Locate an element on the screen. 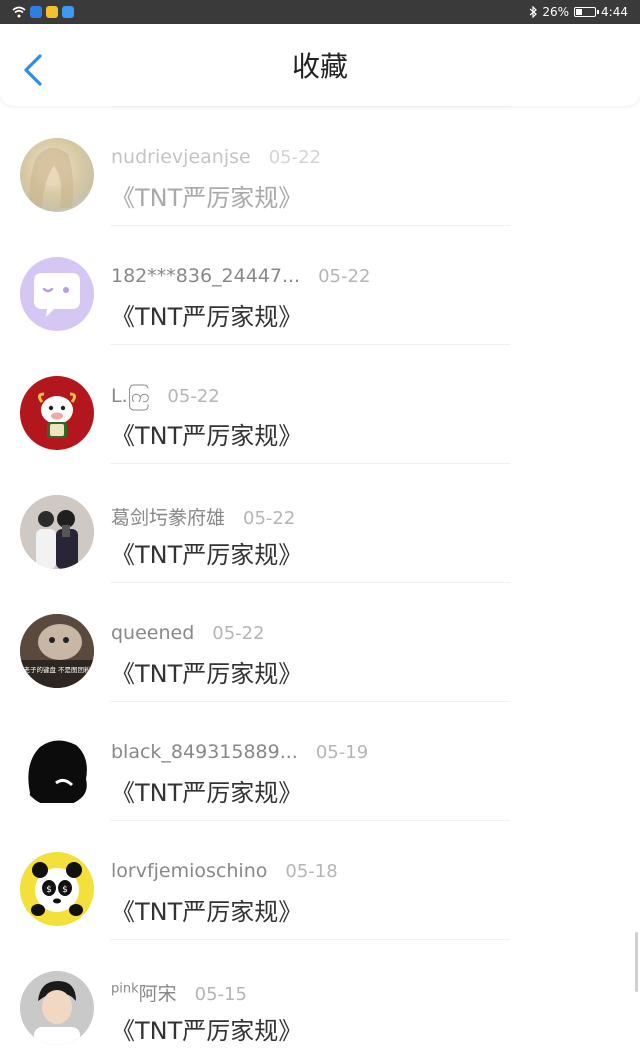  back-button is located at coordinates (34, 70).